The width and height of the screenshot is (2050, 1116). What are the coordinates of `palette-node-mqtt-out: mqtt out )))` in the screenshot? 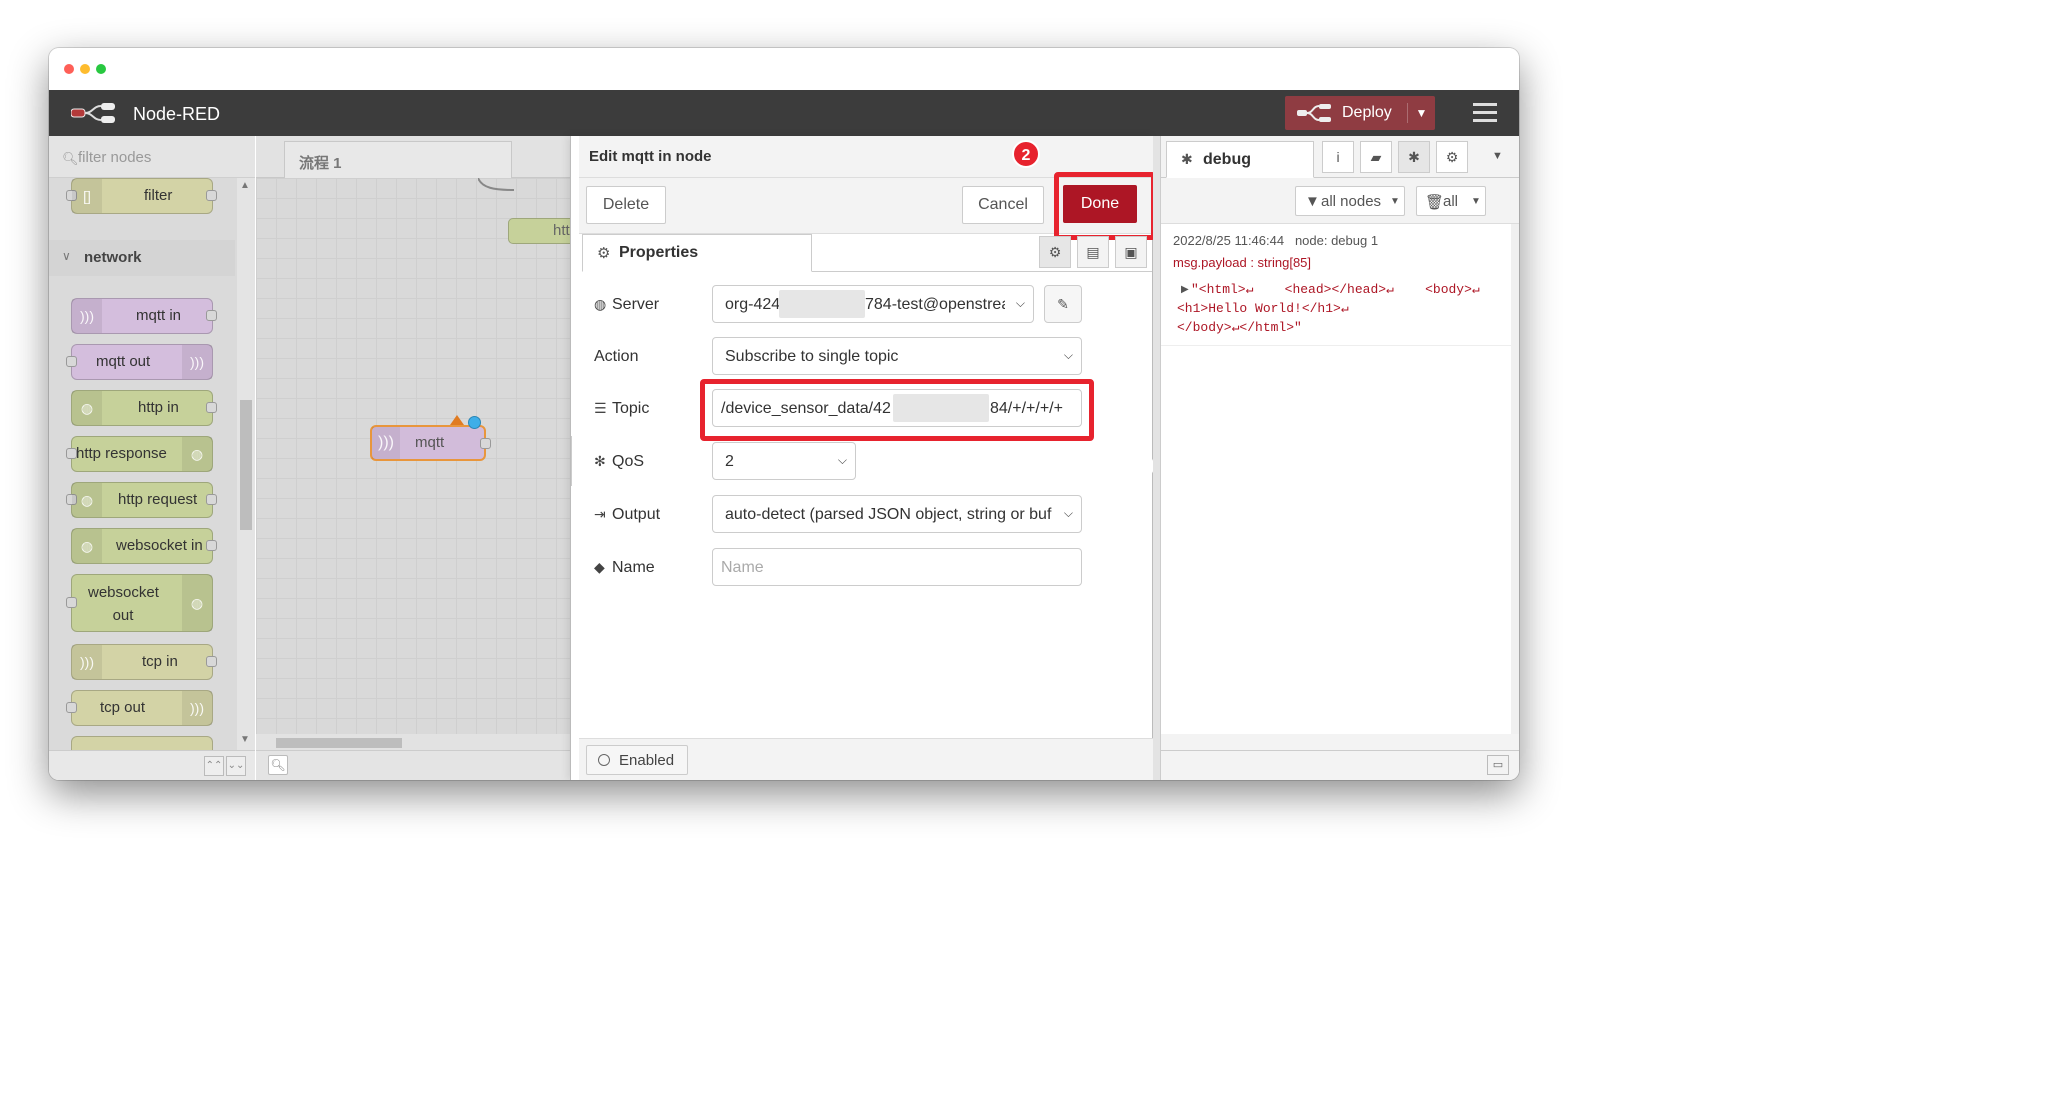 It's located at (139, 362).